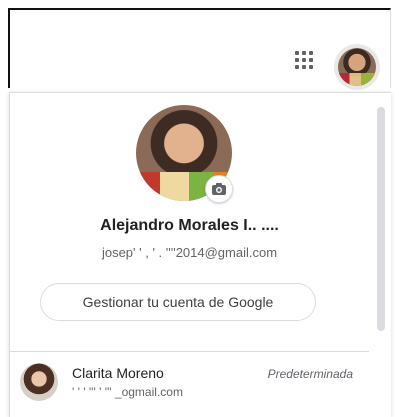 This screenshot has height=417, width=399. I want to click on other-account-avatar, so click(39, 382).